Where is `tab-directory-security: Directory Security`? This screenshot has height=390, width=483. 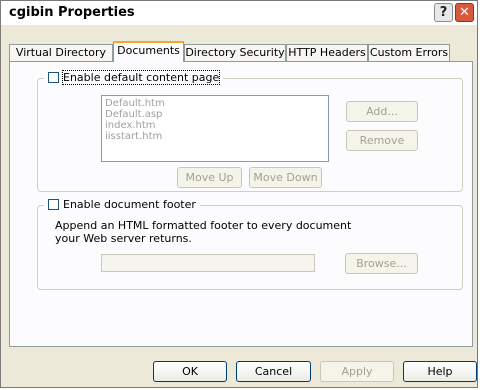
tab-directory-security: Directory Security is located at coordinates (235, 52).